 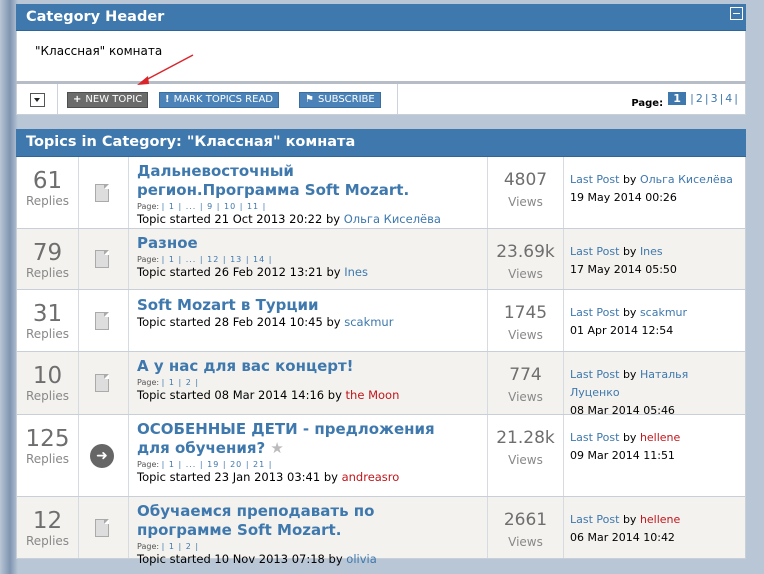 I want to click on replies-cell: 31 Replies, so click(x=48, y=320).